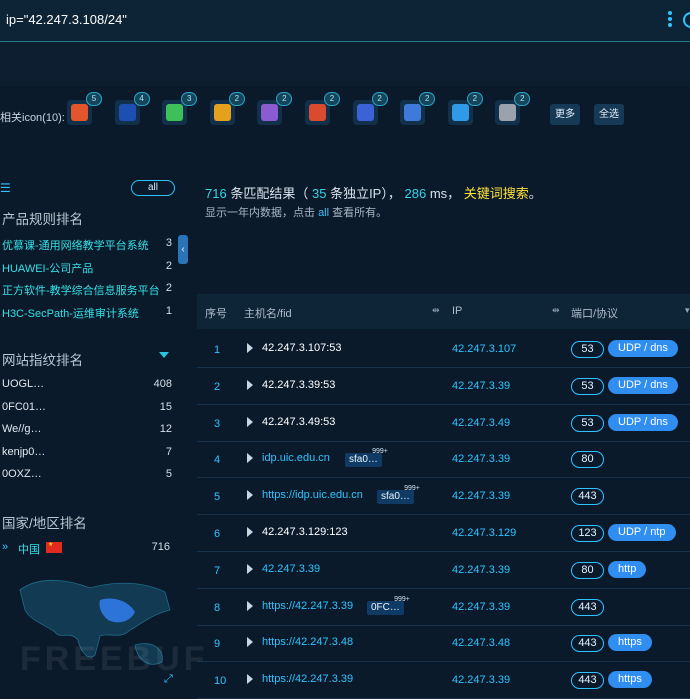 The width and height of the screenshot is (690, 699). What do you see at coordinates (298, 385) in the screenshot?
I see `host-link: 42.247.3.39:53` at bounding box center [298, 385].